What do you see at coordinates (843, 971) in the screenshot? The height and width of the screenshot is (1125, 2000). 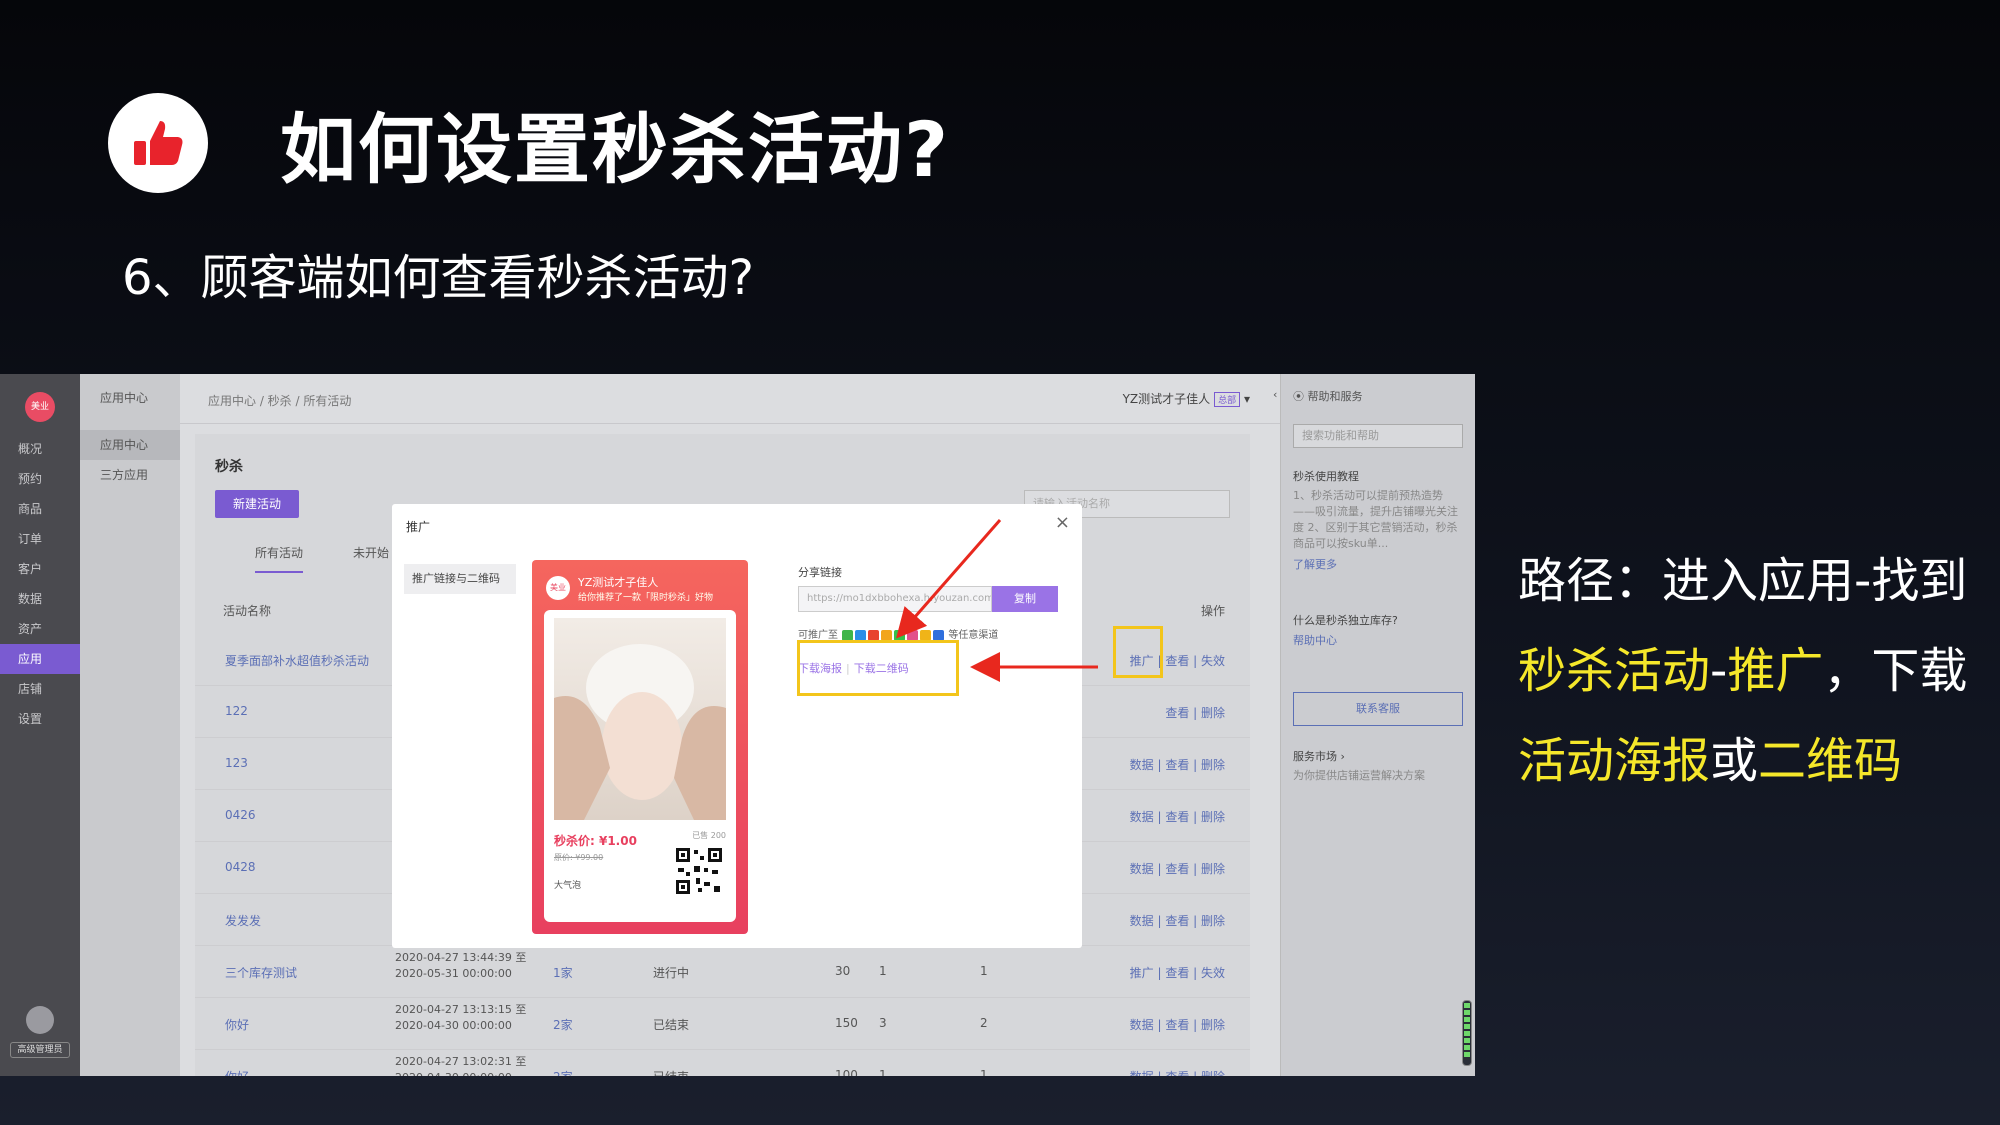 I see `row-stock: 30` at bounding box center [843, 971].